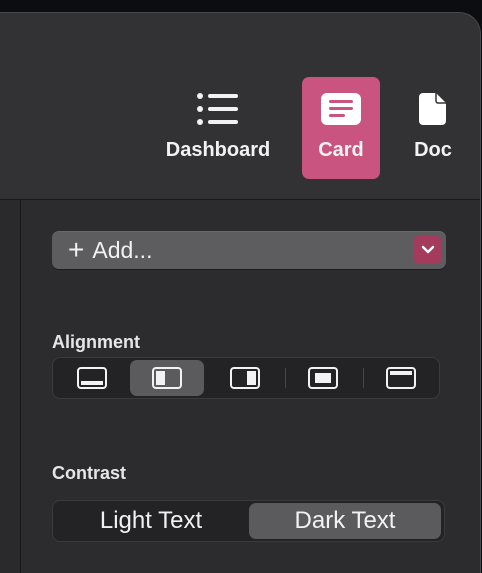  What do you see at coordinates (89, 473) in the screenshot?
I see `contrast-label: Contrast` at bounding box center [89, 473].